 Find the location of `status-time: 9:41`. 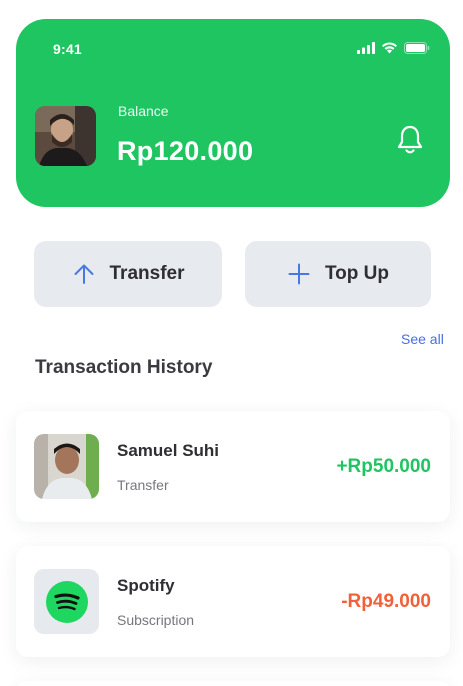

status-time: 9:41 is located at coordinates (67, 49).